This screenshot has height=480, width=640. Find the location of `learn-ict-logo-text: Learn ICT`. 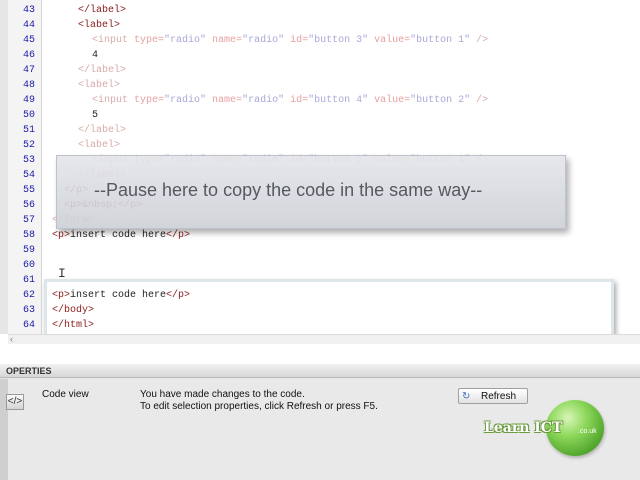

learn-ict-logo-text: Learn ICT is located at coordinates (523, 428).